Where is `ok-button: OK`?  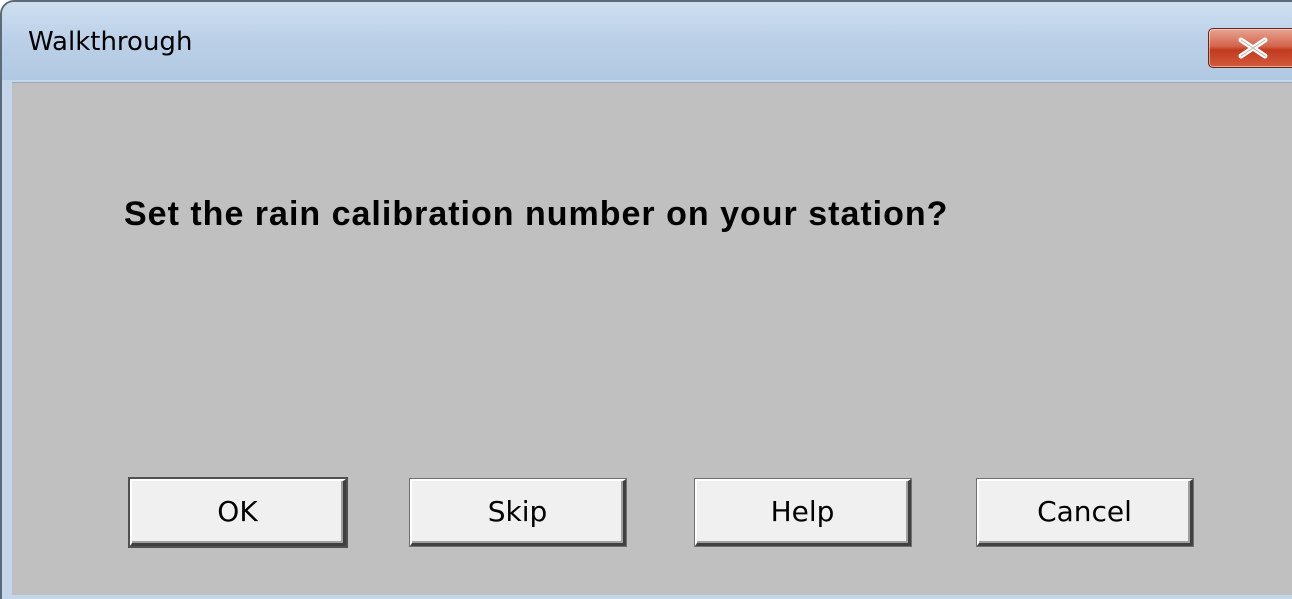
ok-button: OK is located at coordinates (238, 512).